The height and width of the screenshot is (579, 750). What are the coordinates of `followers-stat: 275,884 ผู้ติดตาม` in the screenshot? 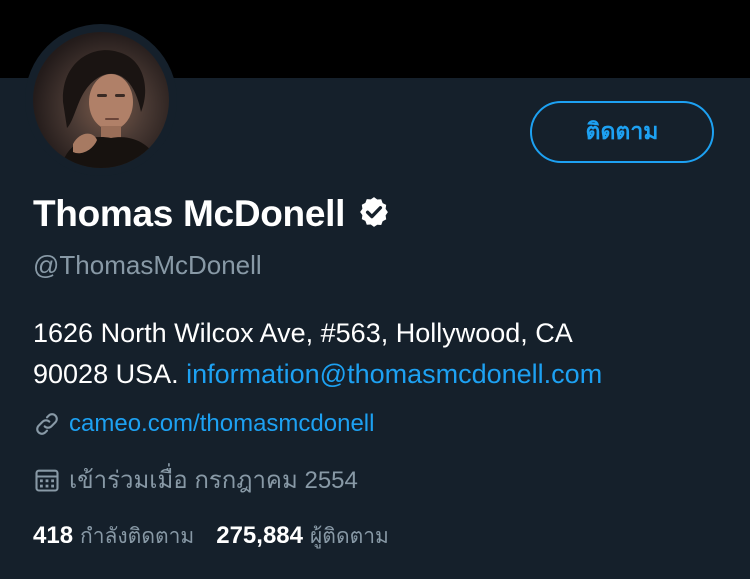 It's located at (302, 536).